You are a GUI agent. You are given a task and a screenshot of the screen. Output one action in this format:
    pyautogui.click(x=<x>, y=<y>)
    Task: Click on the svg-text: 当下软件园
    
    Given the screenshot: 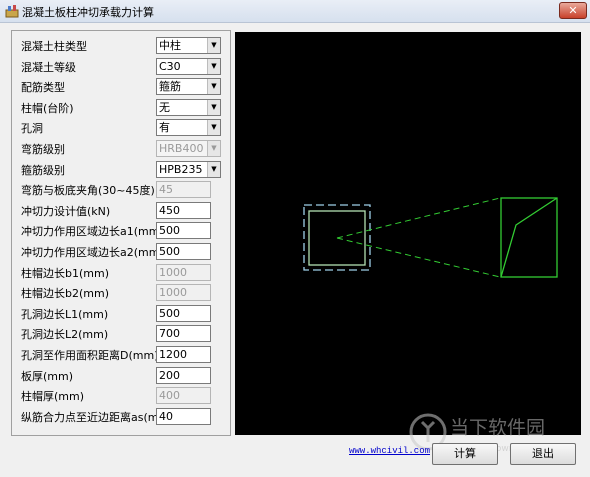 What is the action you would take?
    pyautogui.click(x=497, y=428)
    